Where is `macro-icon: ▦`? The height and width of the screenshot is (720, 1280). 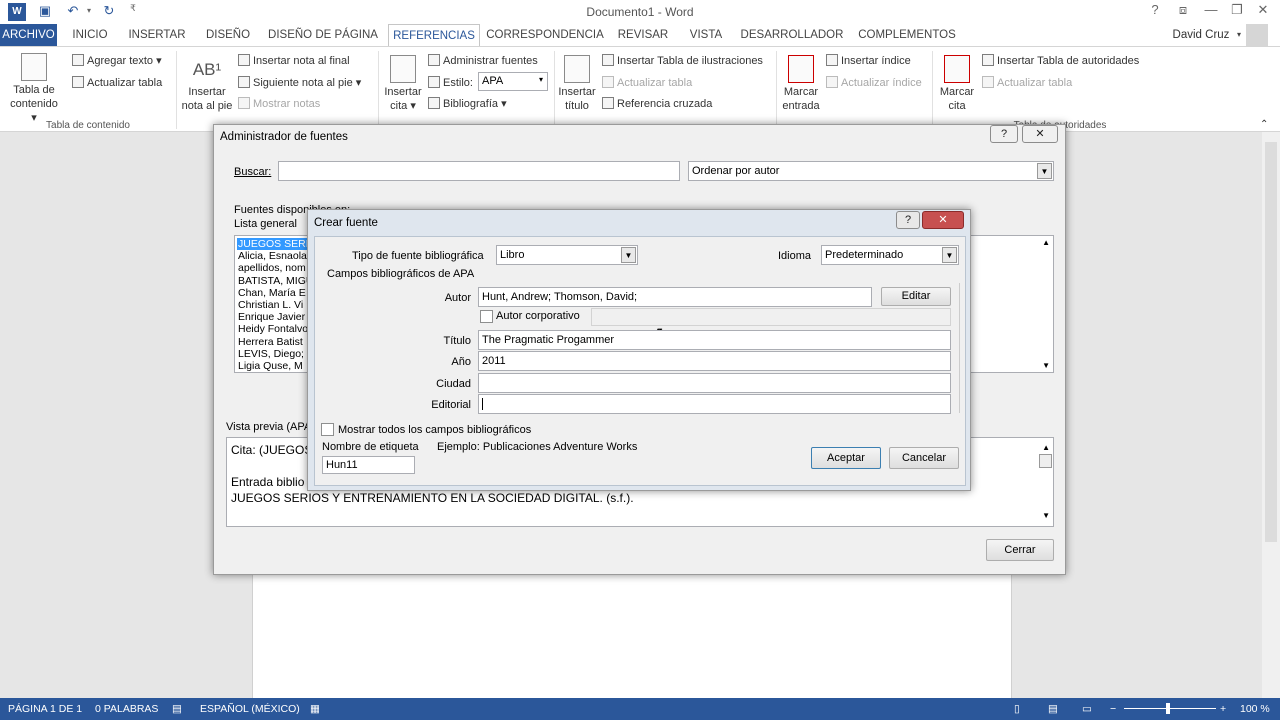
macro-icon: ▦ is located at coordinates (315, 709).